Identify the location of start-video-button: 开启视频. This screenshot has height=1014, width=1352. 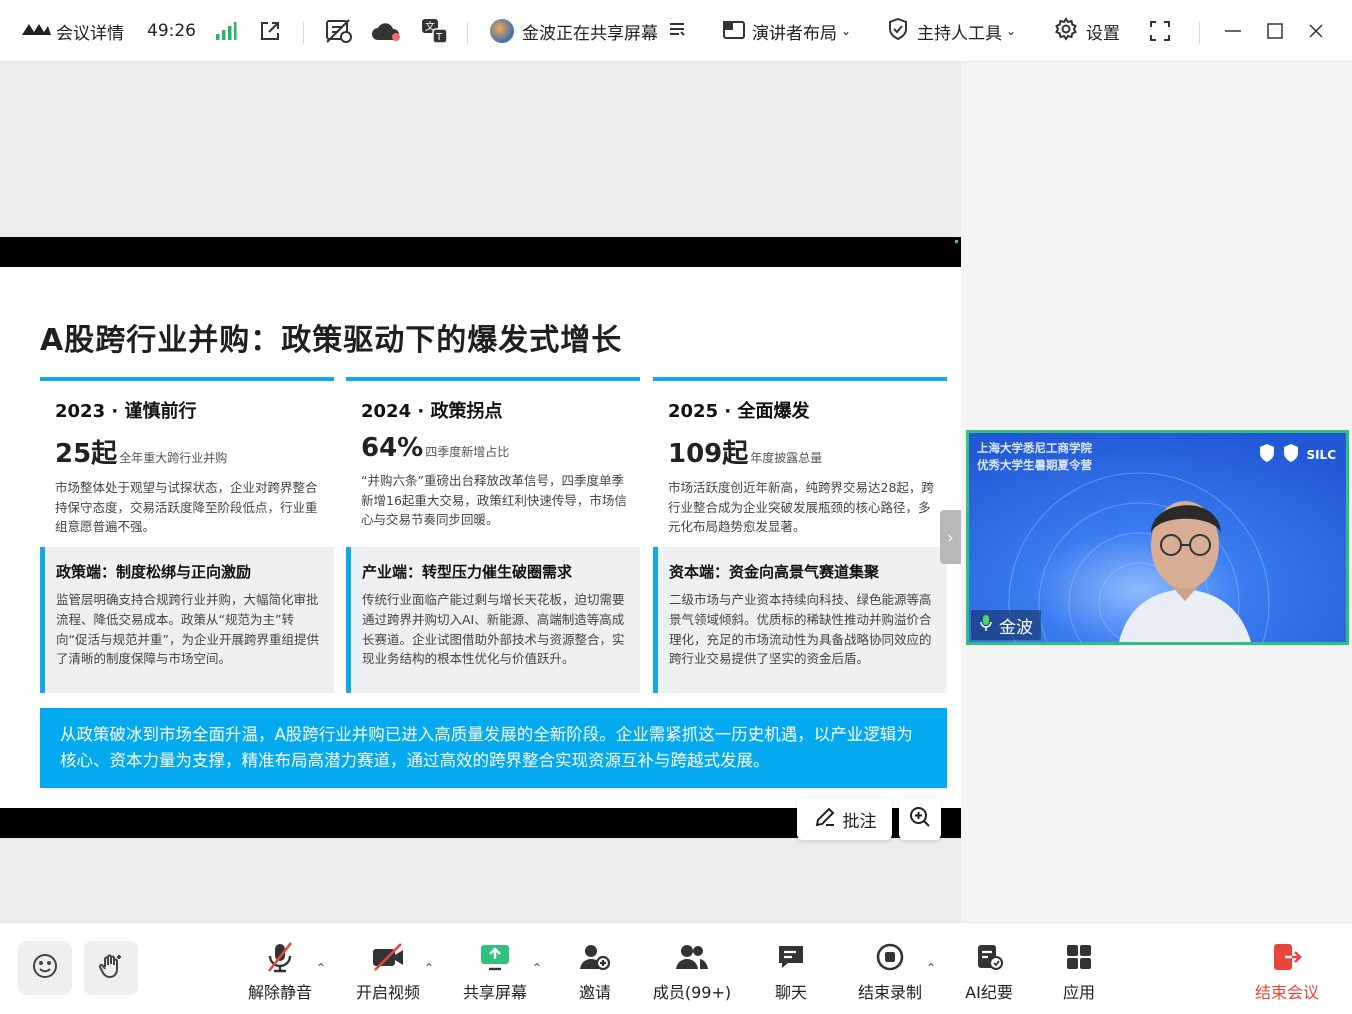
(388, 972).